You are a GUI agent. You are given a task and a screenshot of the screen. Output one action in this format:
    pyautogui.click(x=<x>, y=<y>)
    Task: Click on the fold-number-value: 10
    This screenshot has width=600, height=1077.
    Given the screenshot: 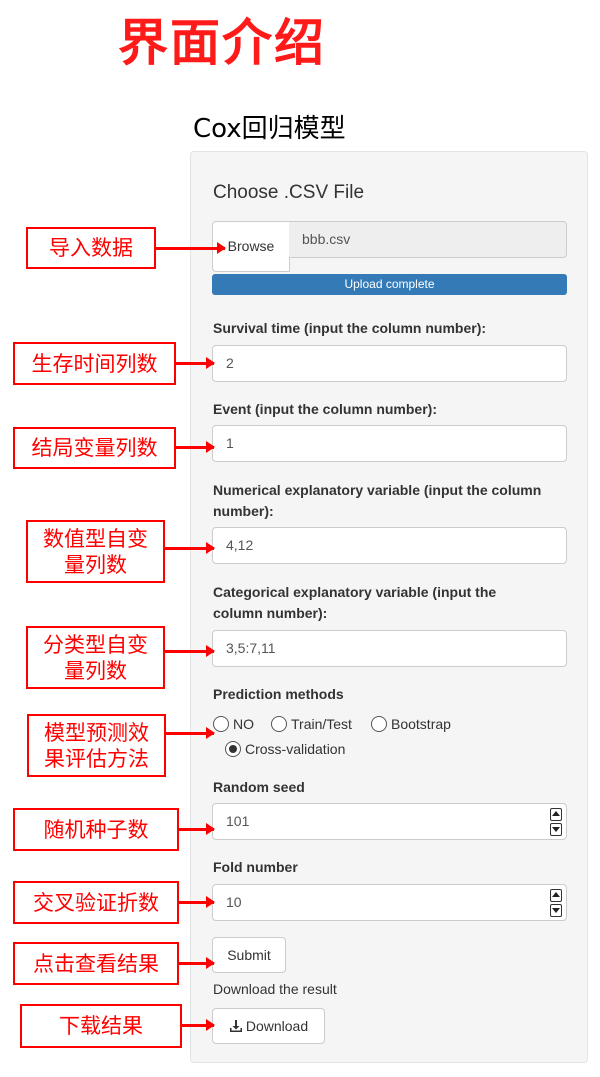 What is the action you would take?
    pyautogui.click(x=234, y=902)
    